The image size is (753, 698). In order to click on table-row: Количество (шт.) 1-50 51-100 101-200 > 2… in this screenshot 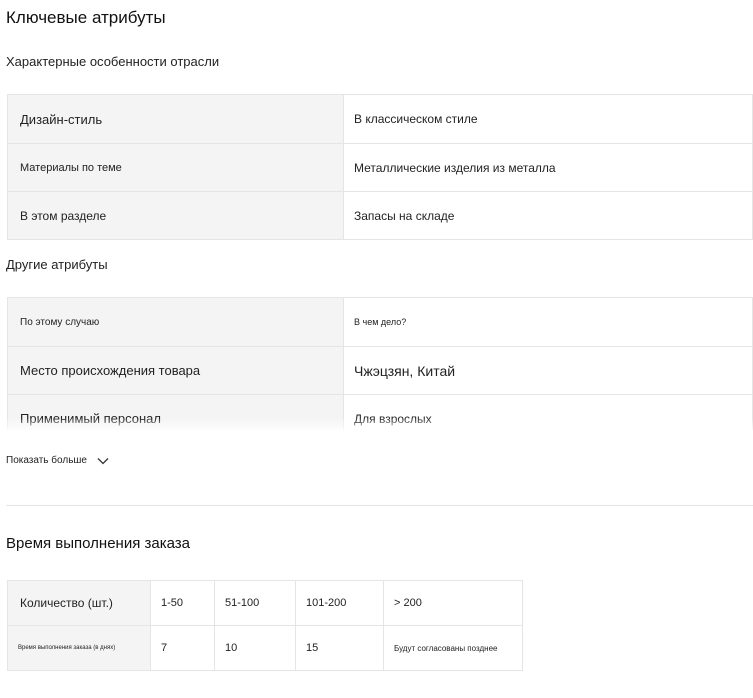, I will do `click(265, 603)`.